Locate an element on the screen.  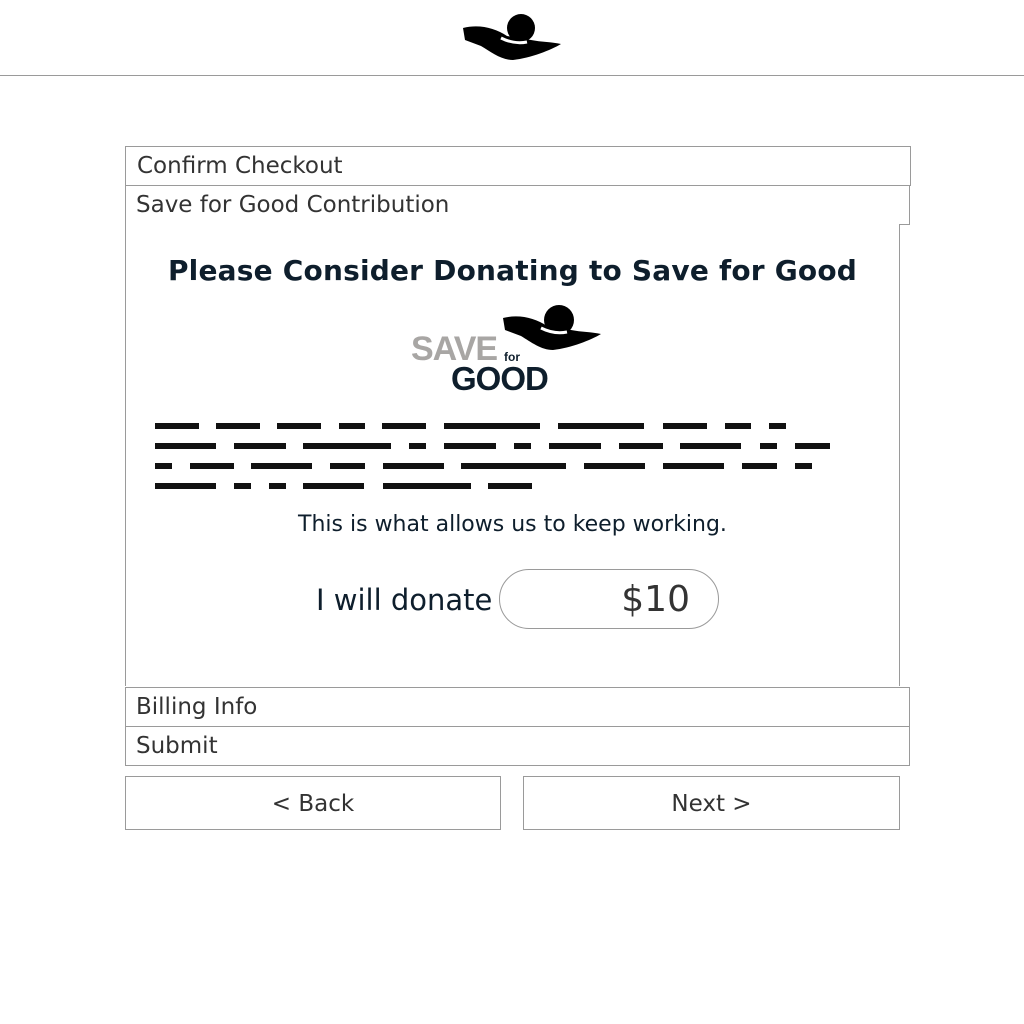
save-for-good-logo: SAVE for GOOD is located at coordinates (511, 351).